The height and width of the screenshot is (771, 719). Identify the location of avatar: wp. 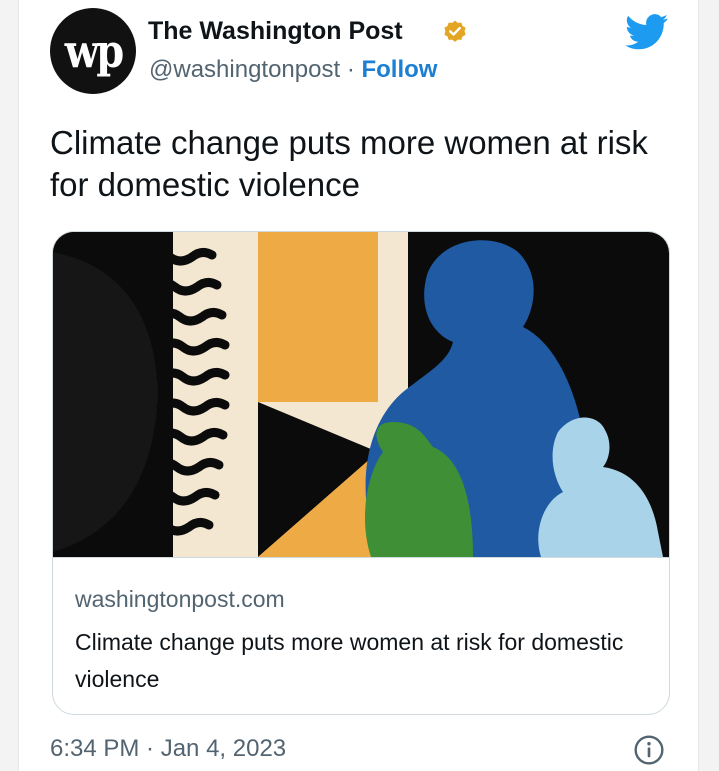
(93, 51).